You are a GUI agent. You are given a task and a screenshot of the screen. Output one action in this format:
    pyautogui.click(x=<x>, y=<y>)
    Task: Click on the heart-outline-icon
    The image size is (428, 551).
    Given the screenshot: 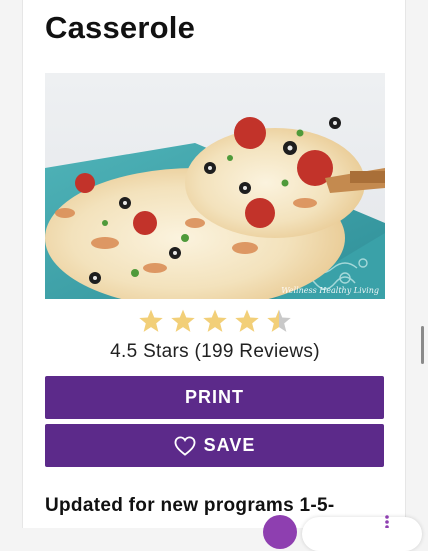 What is the action you would take?
    pyautogui.click(x=185, y=445)
    